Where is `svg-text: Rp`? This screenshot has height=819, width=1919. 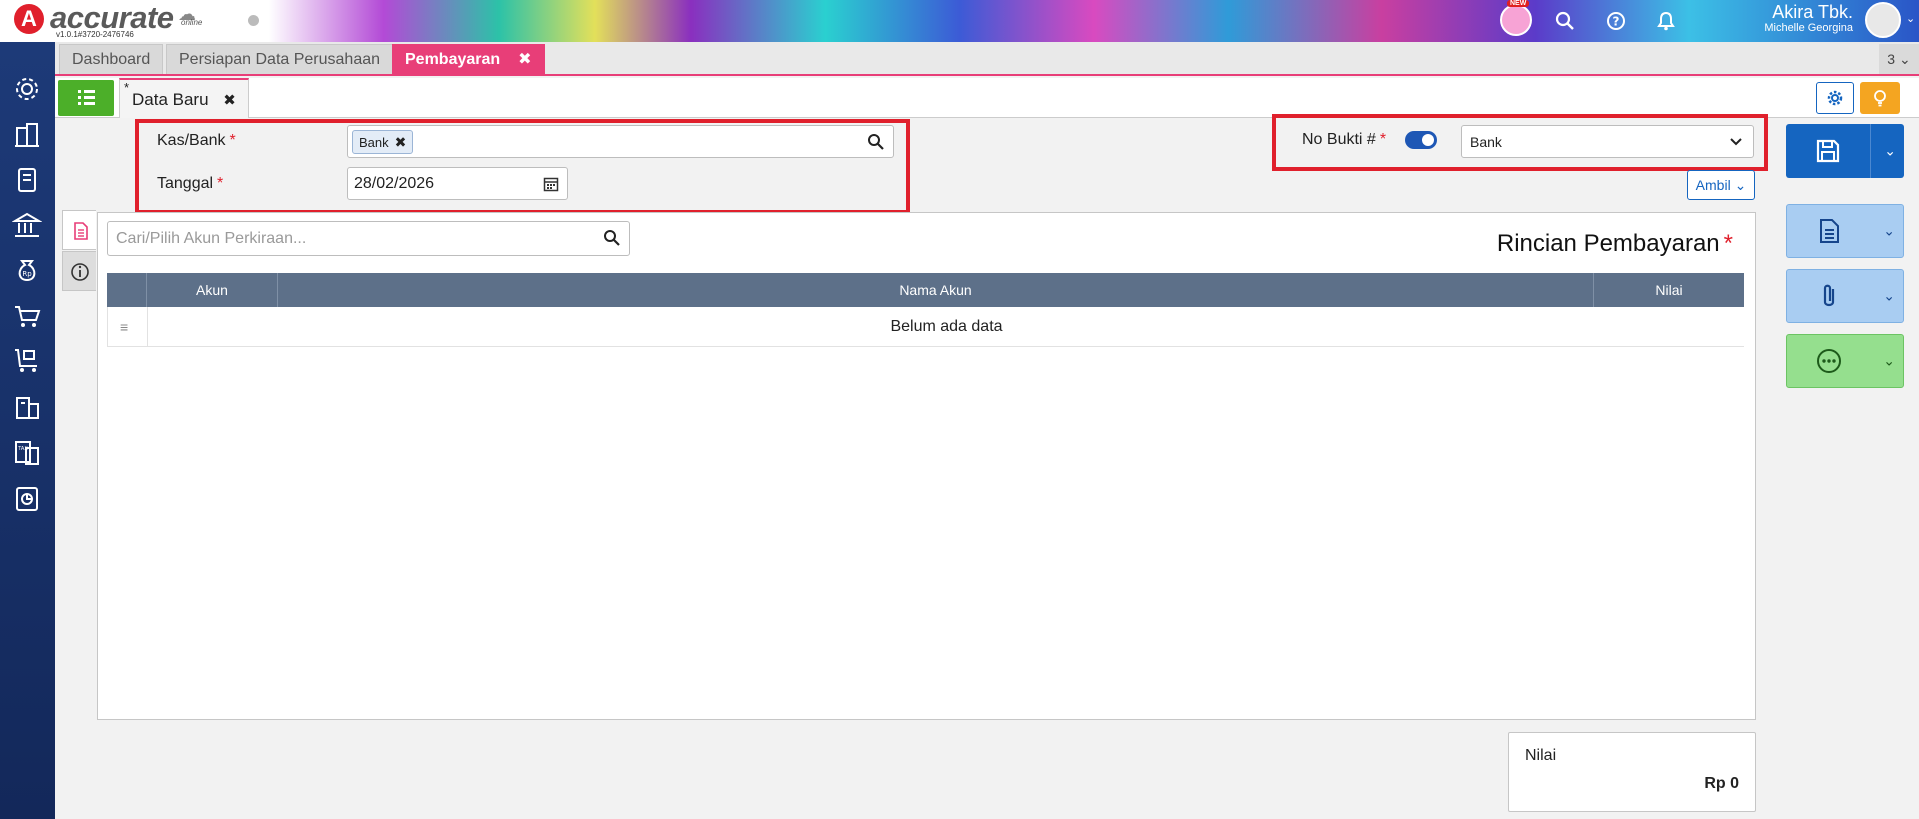 svg-text: Rp is located at coordinates (27, 274).